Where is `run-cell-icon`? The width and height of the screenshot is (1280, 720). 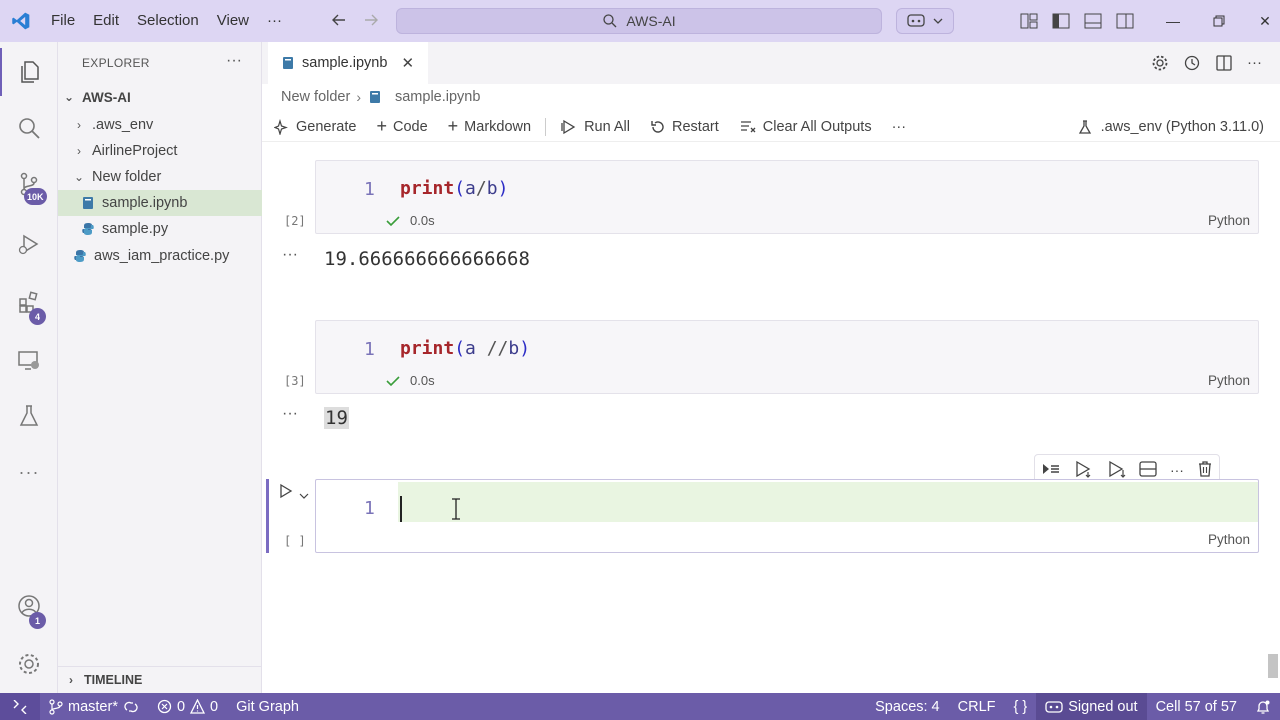 run-cell-icon is located at coordinates (286, 492).